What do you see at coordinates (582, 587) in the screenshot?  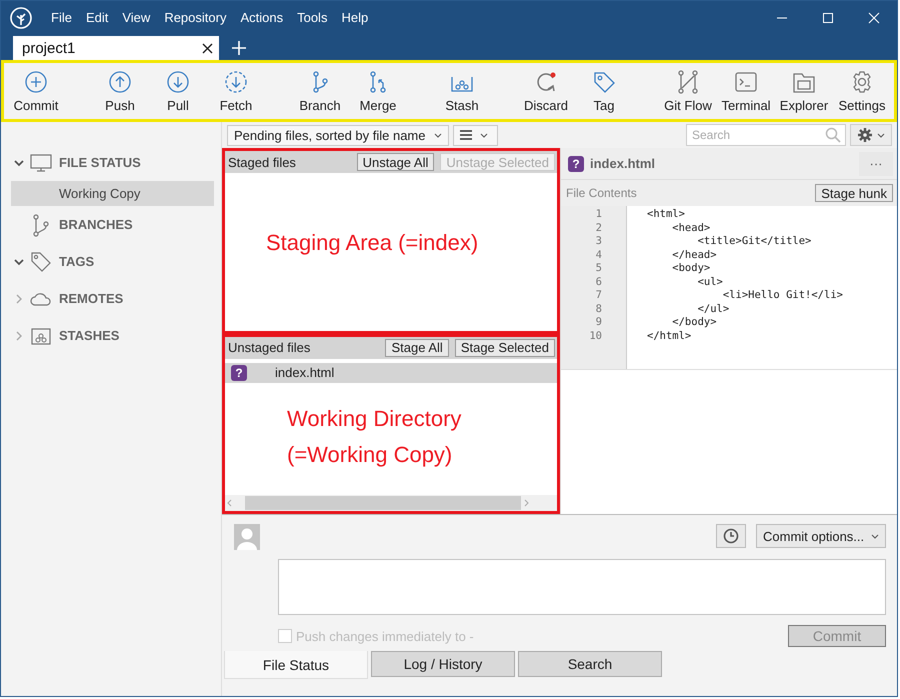 I see `commit-message-field` at bounding box center [582, 587].